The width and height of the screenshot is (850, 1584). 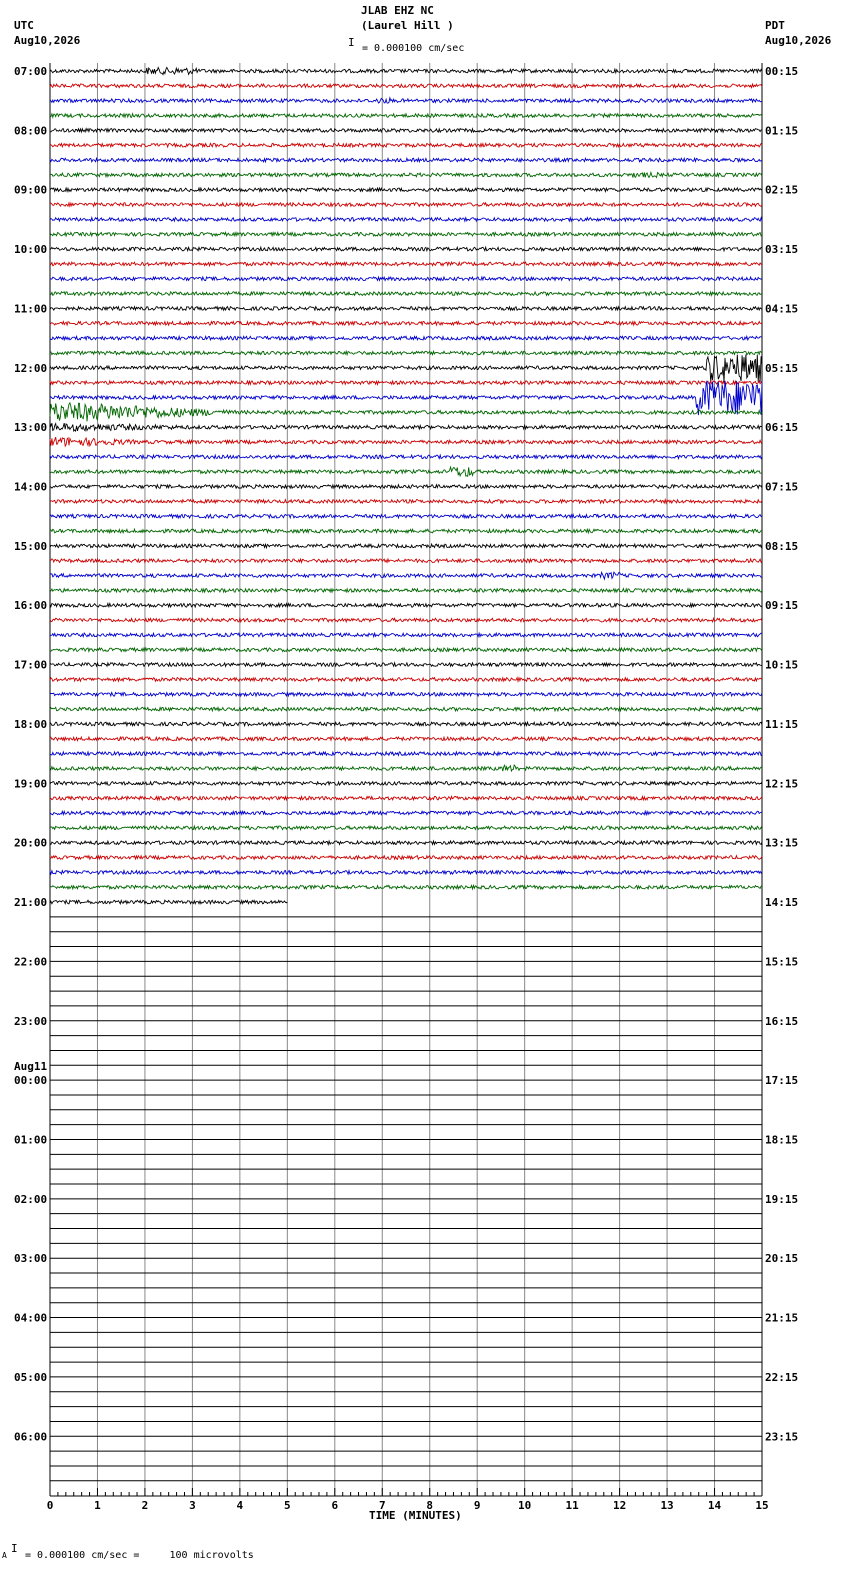 I want to click on utc-hour-label: 14:00, so click(x=30, y=487).